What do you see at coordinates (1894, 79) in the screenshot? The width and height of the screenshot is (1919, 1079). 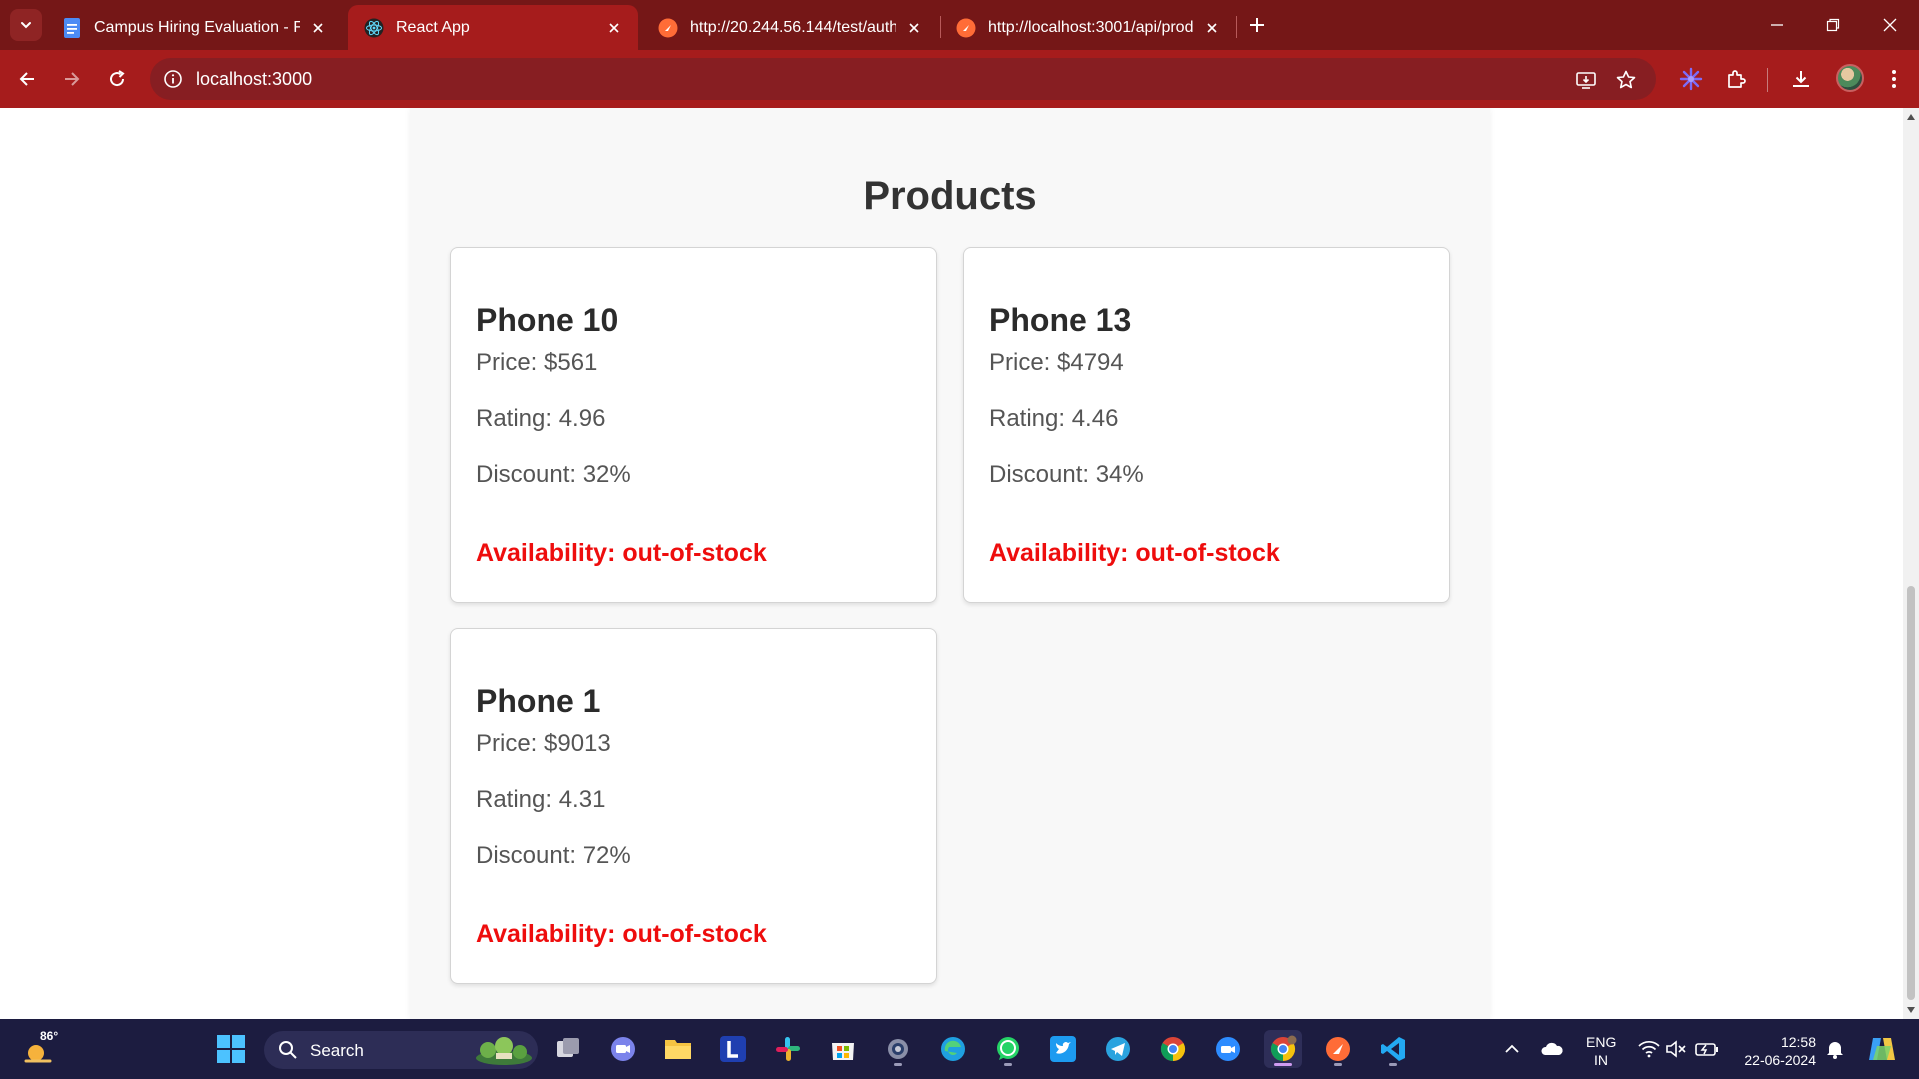 I see `browser-menu-icon` at bounding box center [1894, 79].